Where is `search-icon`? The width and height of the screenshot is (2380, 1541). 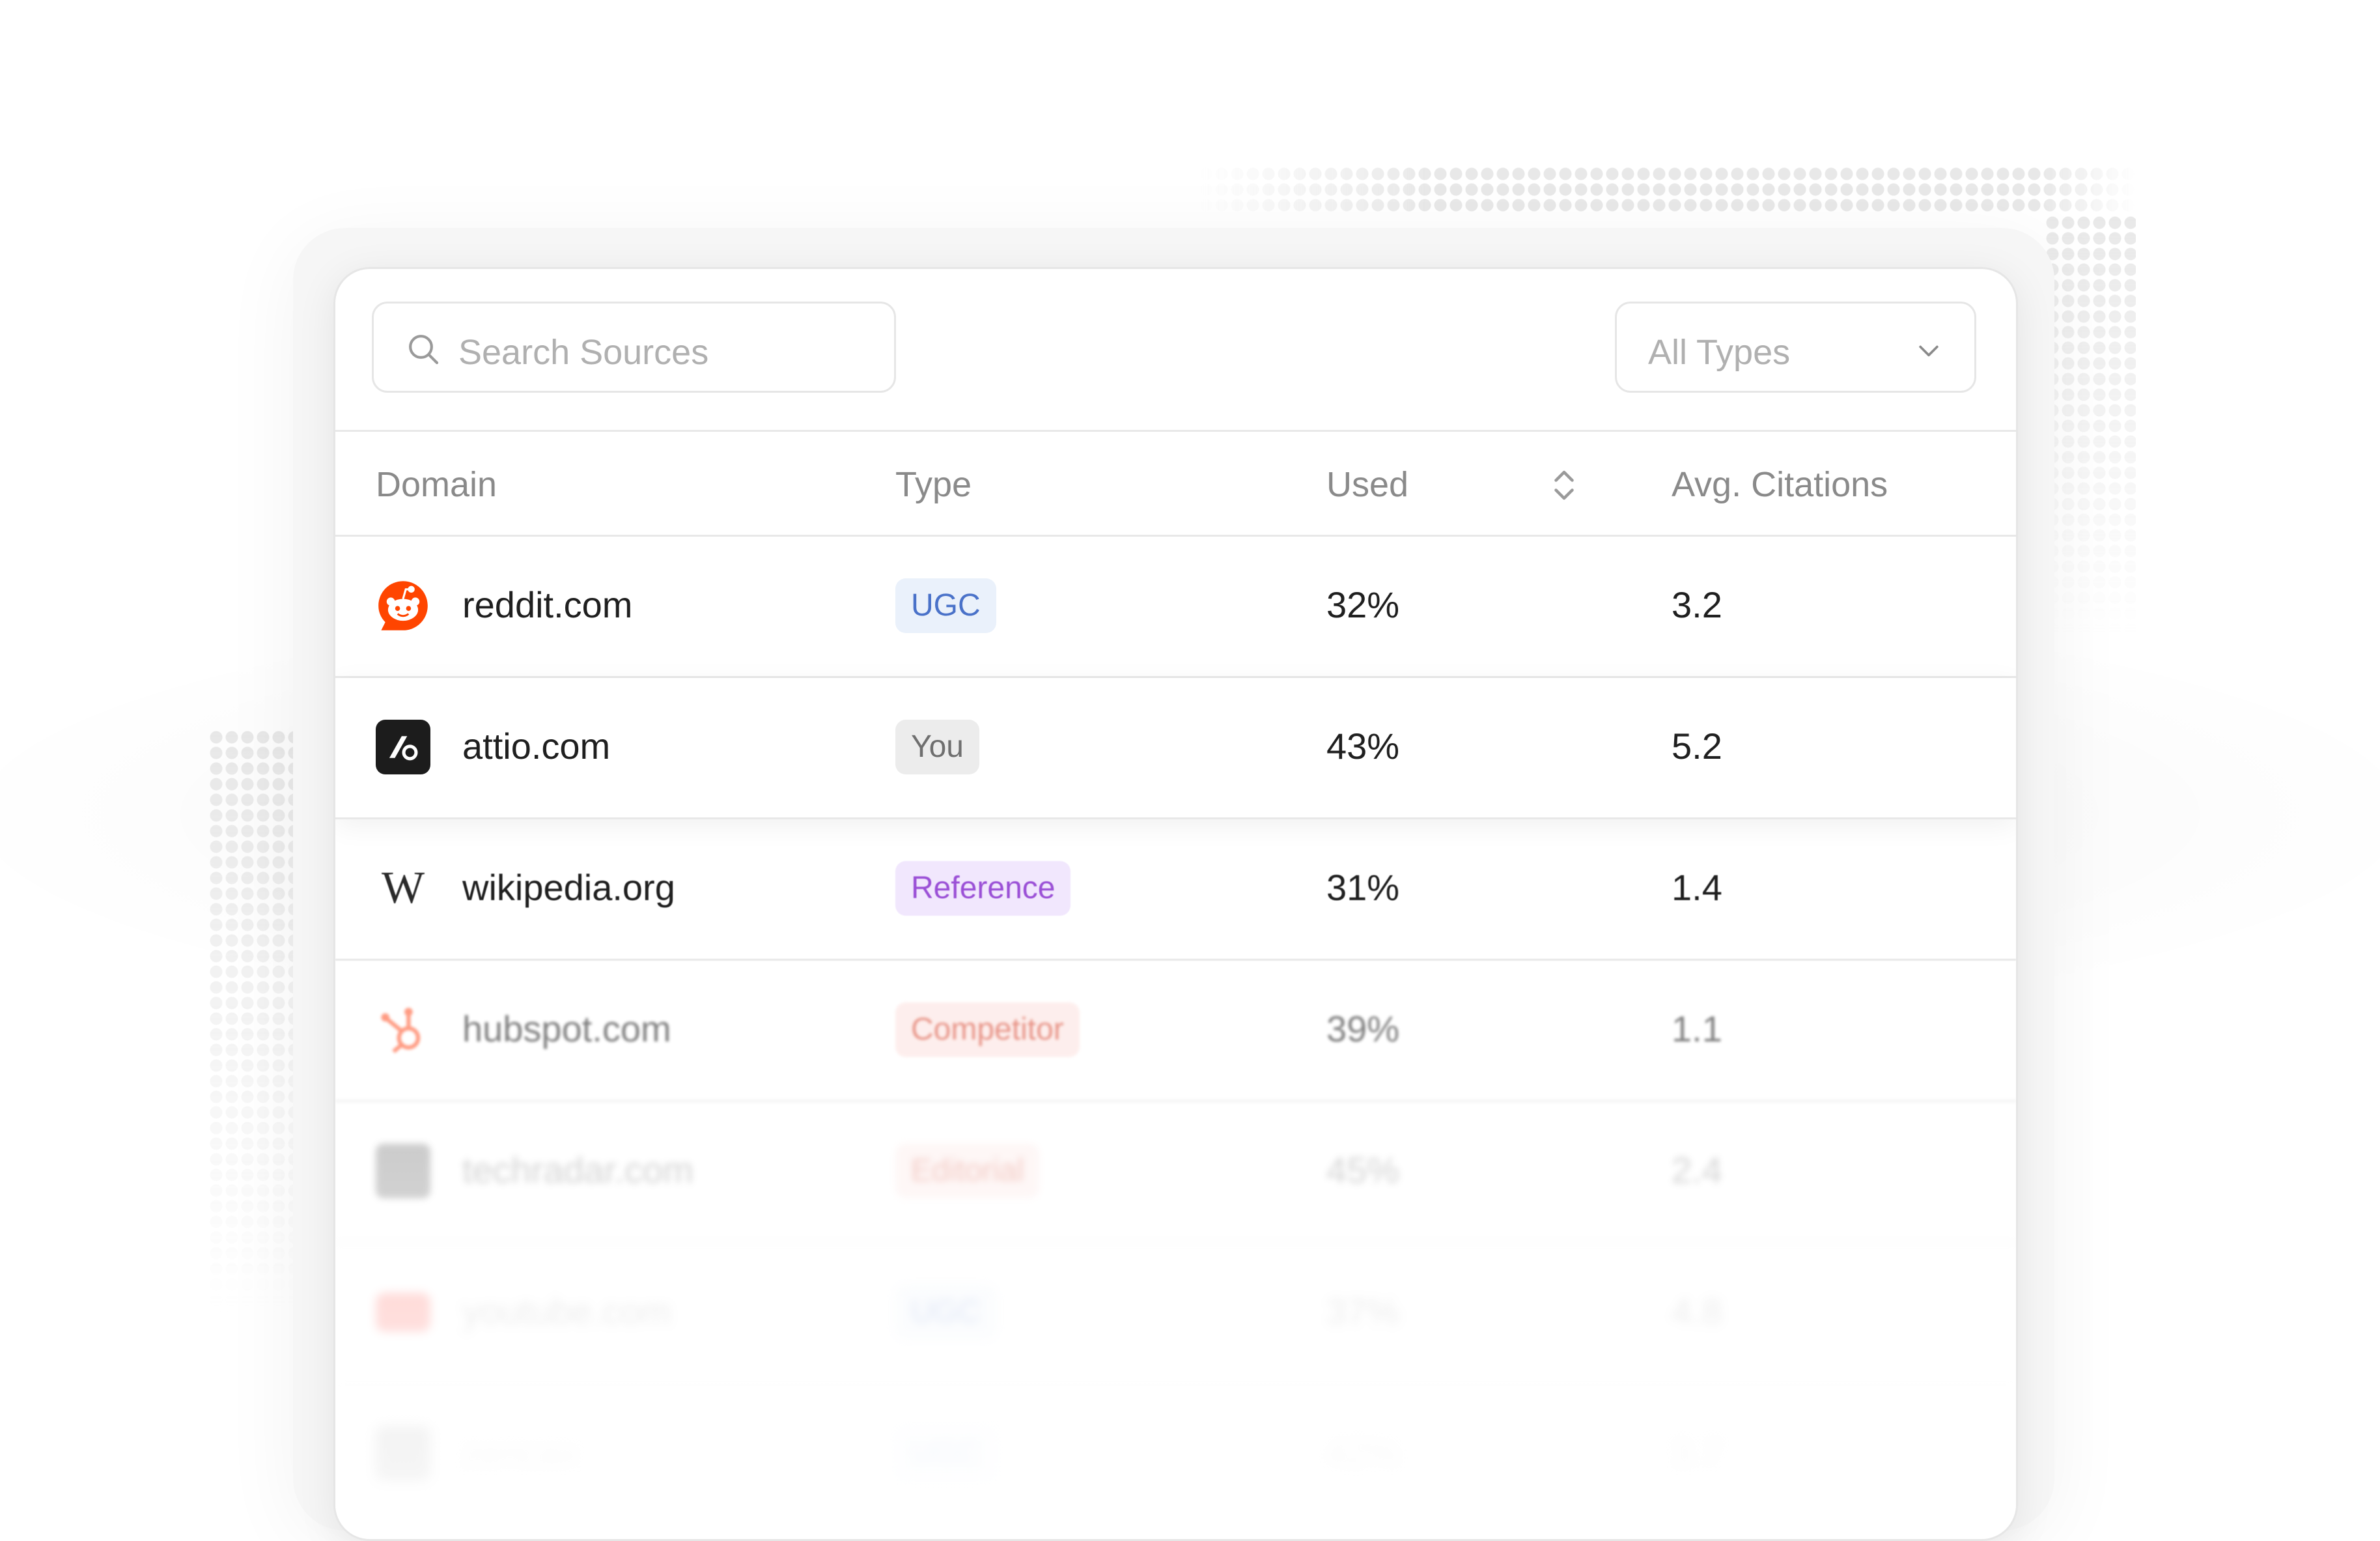
search-icon is located at coordinates (424, 350).